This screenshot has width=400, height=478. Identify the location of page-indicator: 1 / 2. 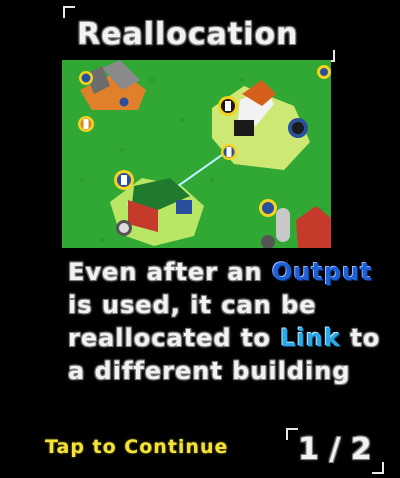
(335, 451).